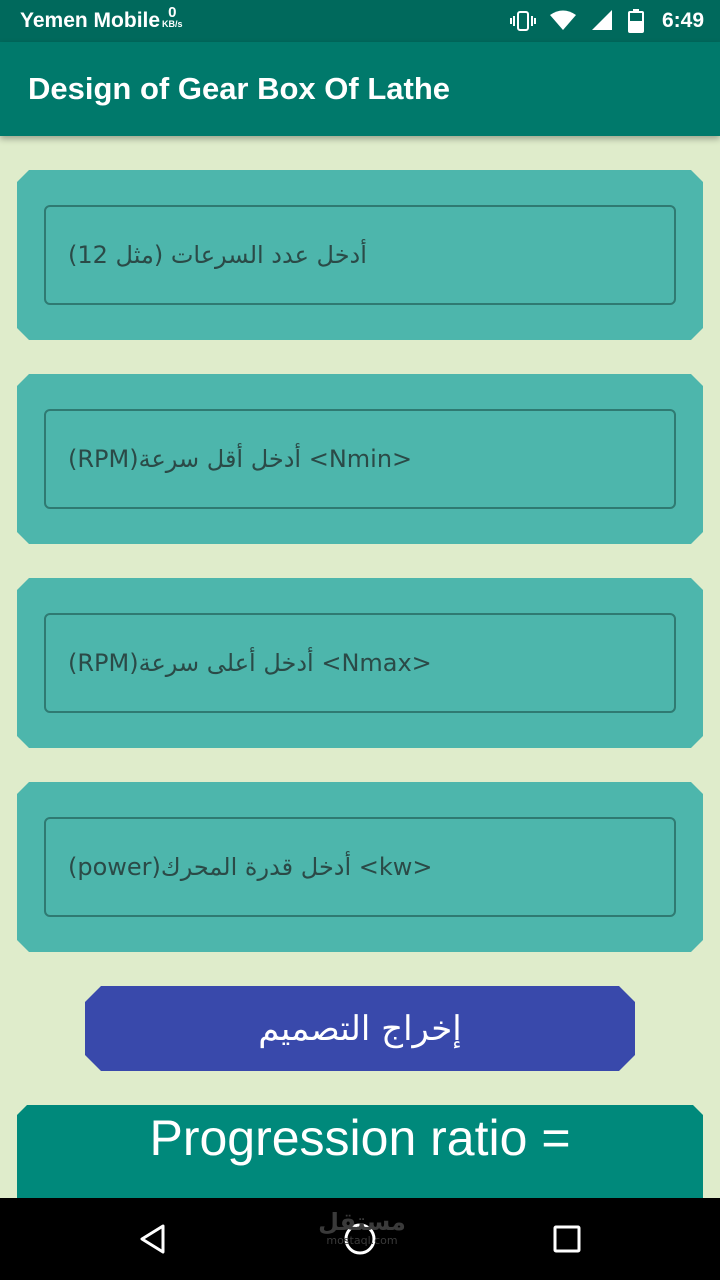 Image resolution: width=720 pixels, height=1280 pixels. I want to click on network-speed-unit: KB/s, so click(172, 24).